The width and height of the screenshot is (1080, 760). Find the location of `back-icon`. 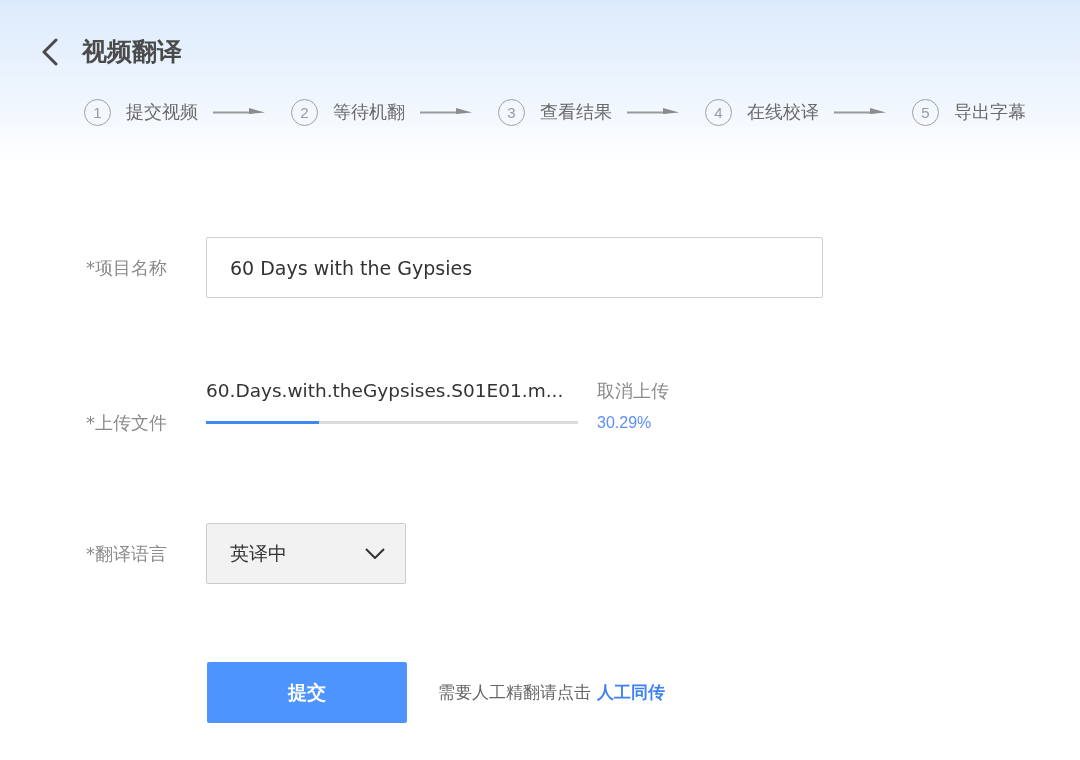

back-icon is located at coordinates (50, 52).